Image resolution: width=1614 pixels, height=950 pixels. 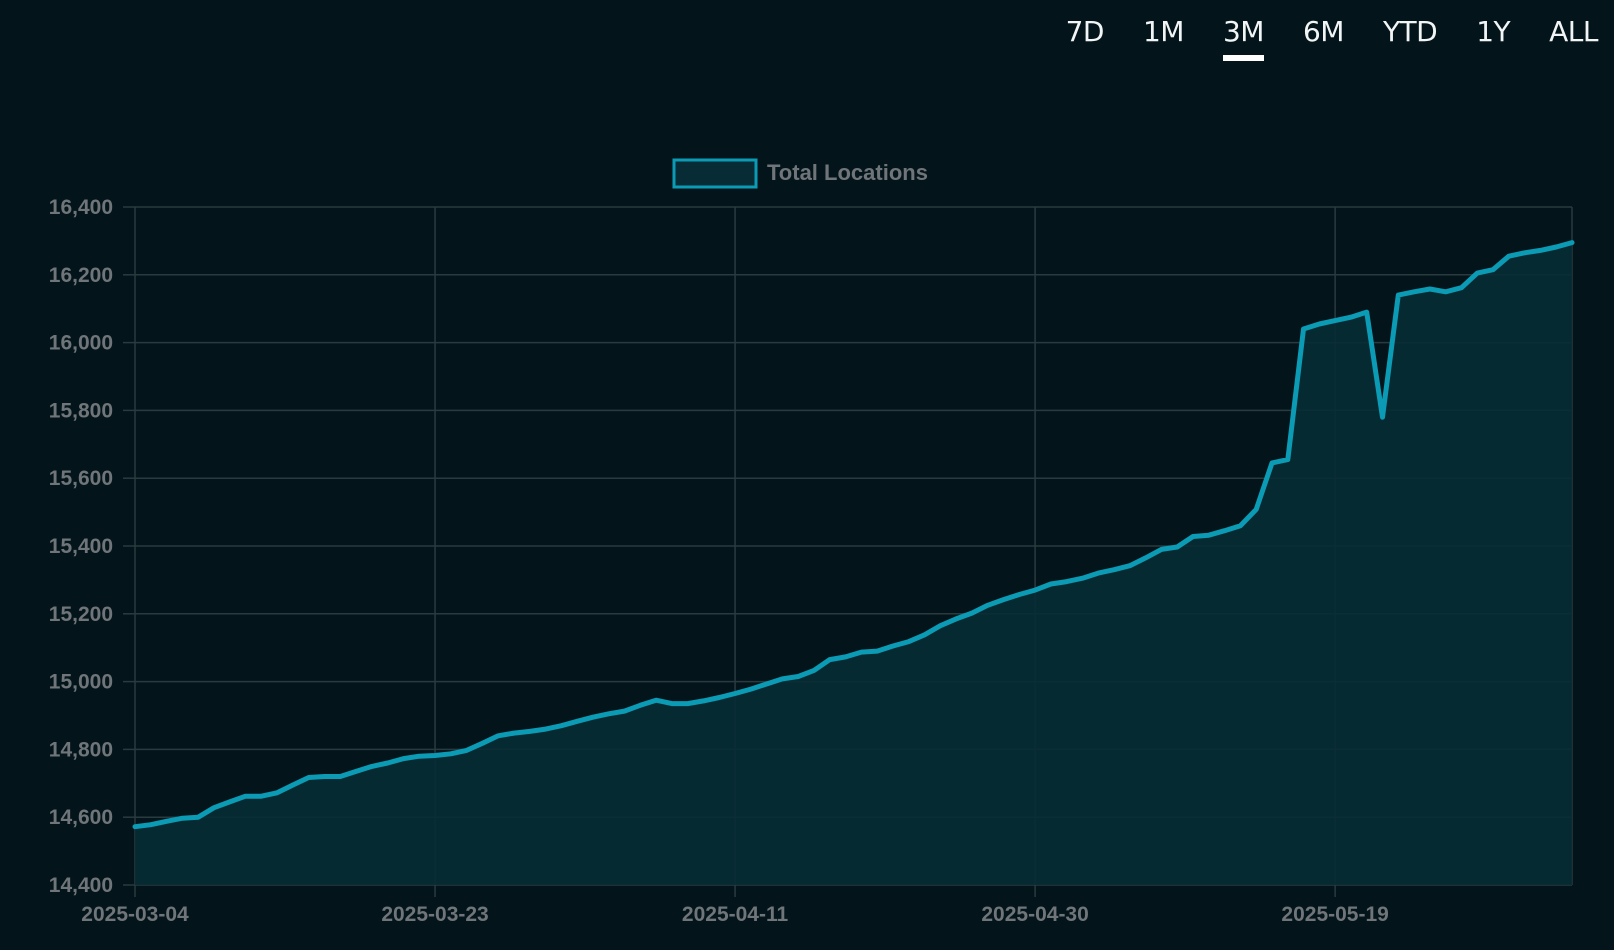 What do you see at coordinates (81, 614) in the screenshot?
I see `y-tick-label: 15,200` at bounding box center [81, 614].